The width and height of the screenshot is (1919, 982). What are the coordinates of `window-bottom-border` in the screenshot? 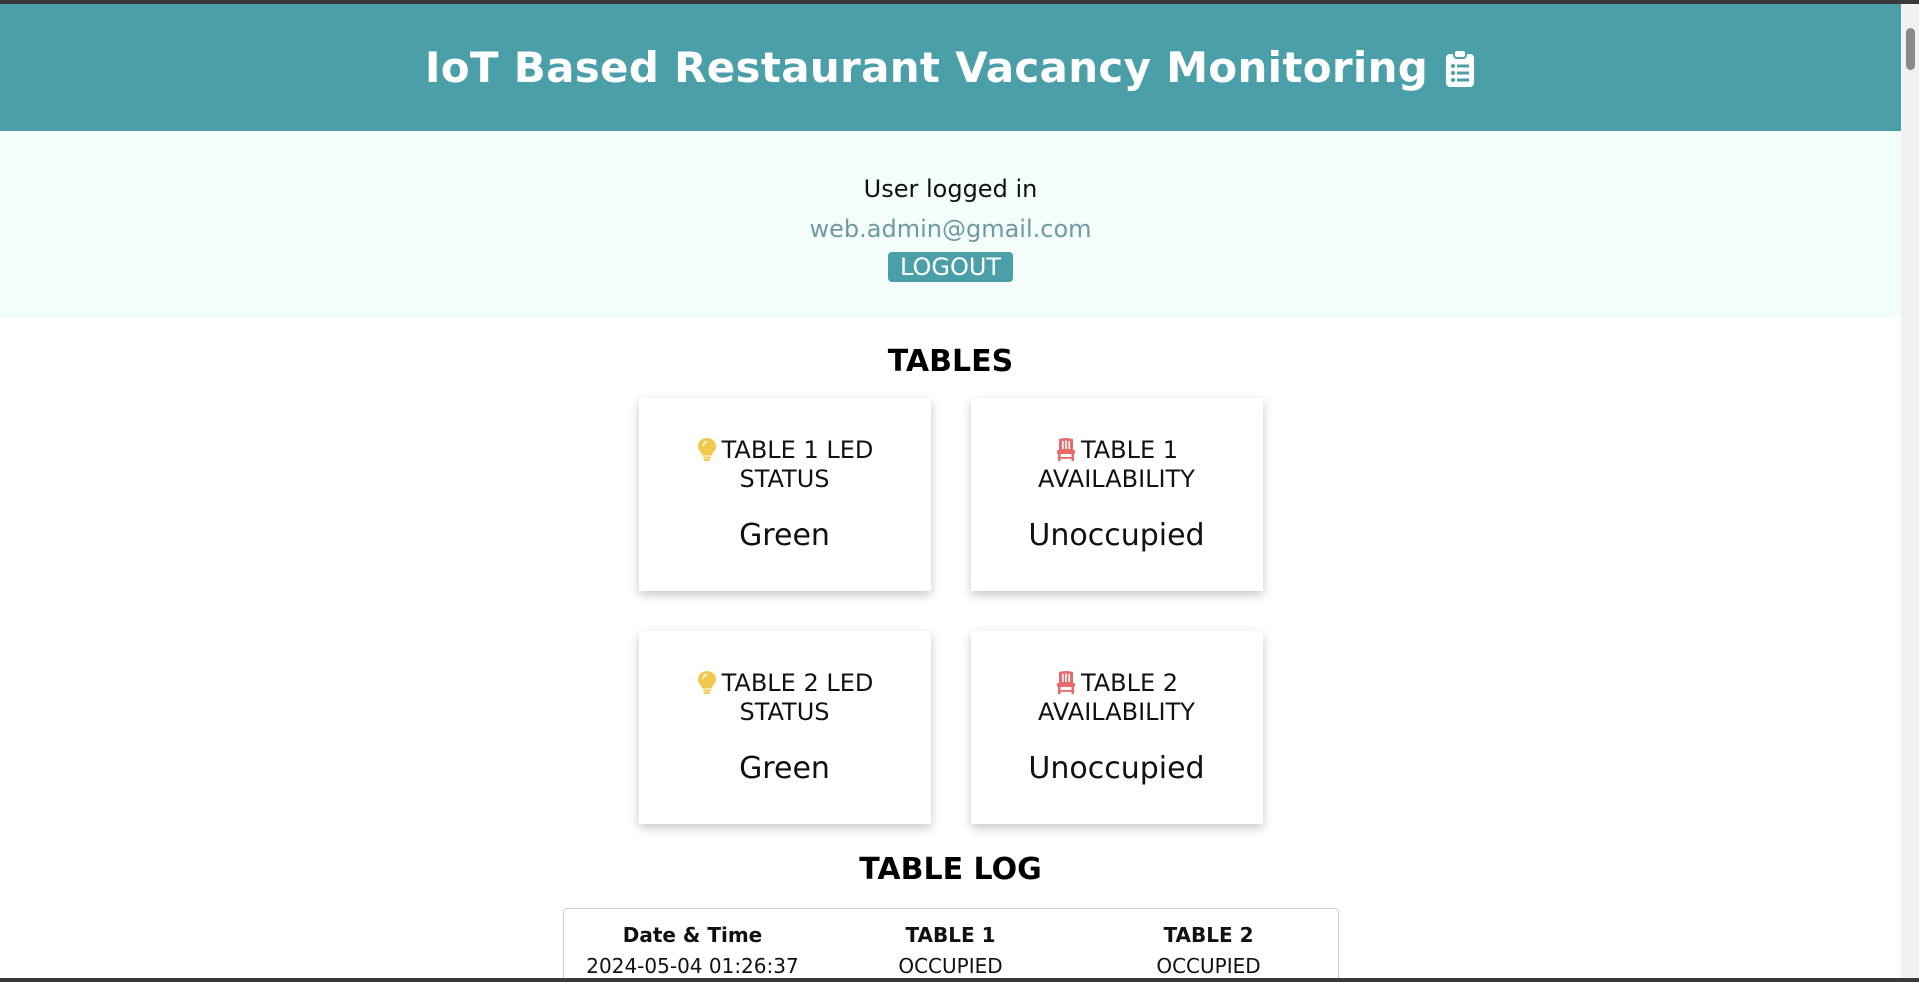 It's located at (959, 980).